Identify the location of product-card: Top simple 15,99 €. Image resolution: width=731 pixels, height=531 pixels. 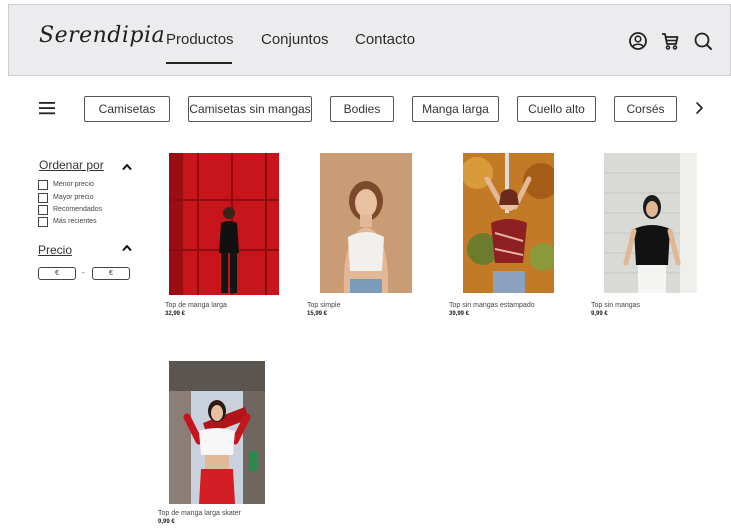
(362, 238).